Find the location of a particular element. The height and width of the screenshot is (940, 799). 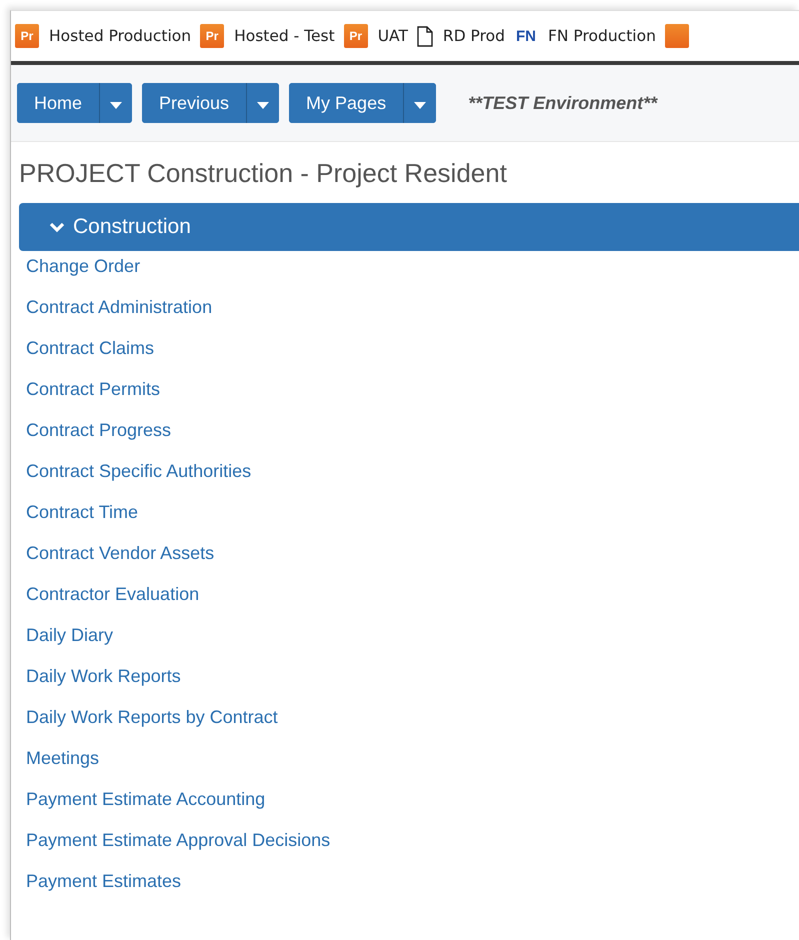

bookmark-link: Hosted - Test is located at coordinates (284, 36).